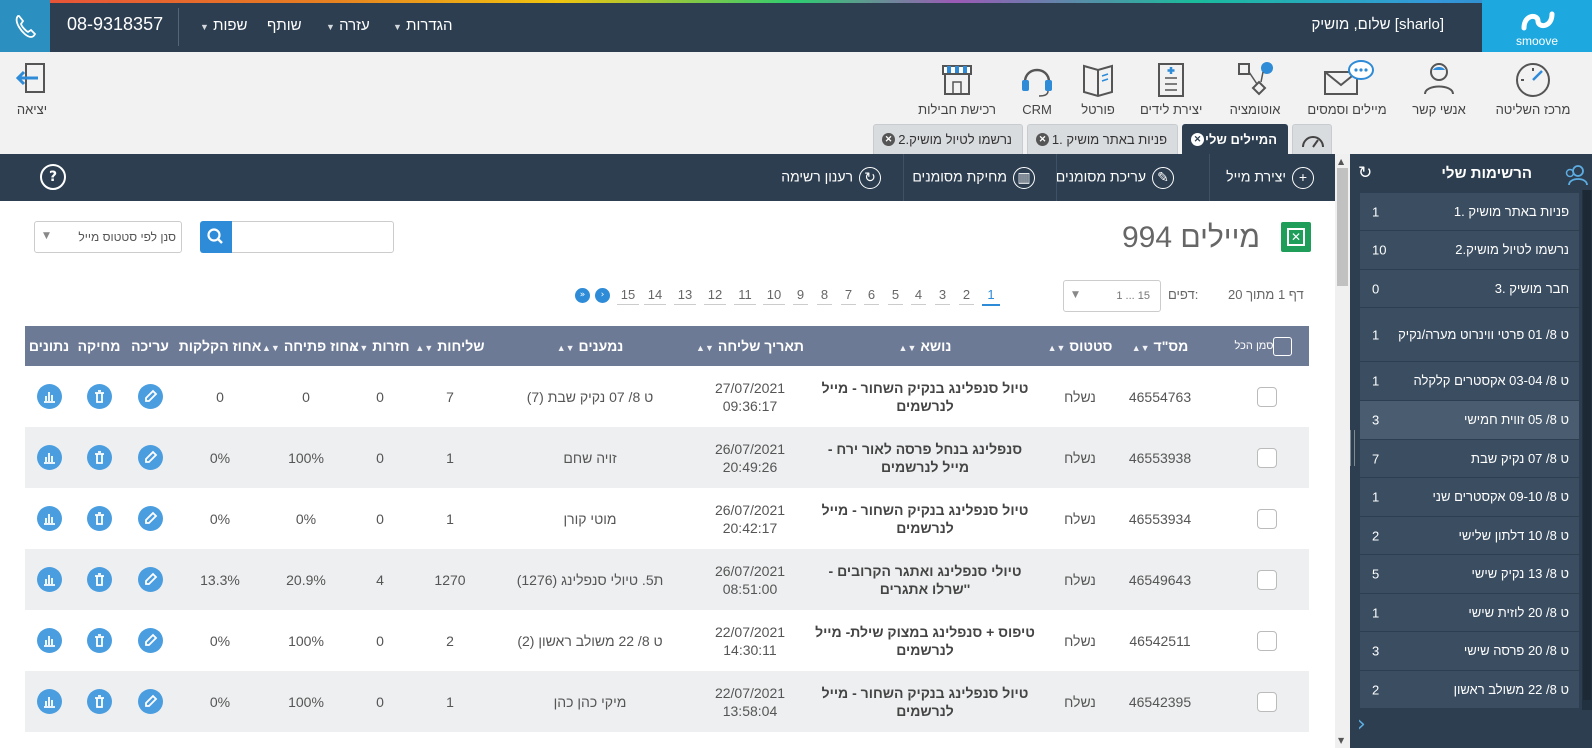 The width and height of the screenshot is (1592, 748). I want to click on delete-selected-button: מחיקת מסומנים ▥, so click(973, 178).